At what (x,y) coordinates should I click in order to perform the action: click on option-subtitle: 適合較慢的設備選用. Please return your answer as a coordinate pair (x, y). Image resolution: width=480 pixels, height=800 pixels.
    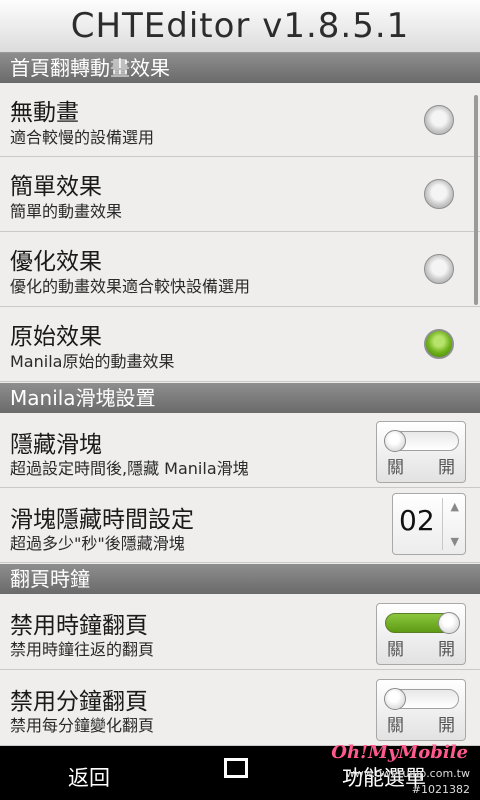
    Looking at the image, I should click on (82, 137).